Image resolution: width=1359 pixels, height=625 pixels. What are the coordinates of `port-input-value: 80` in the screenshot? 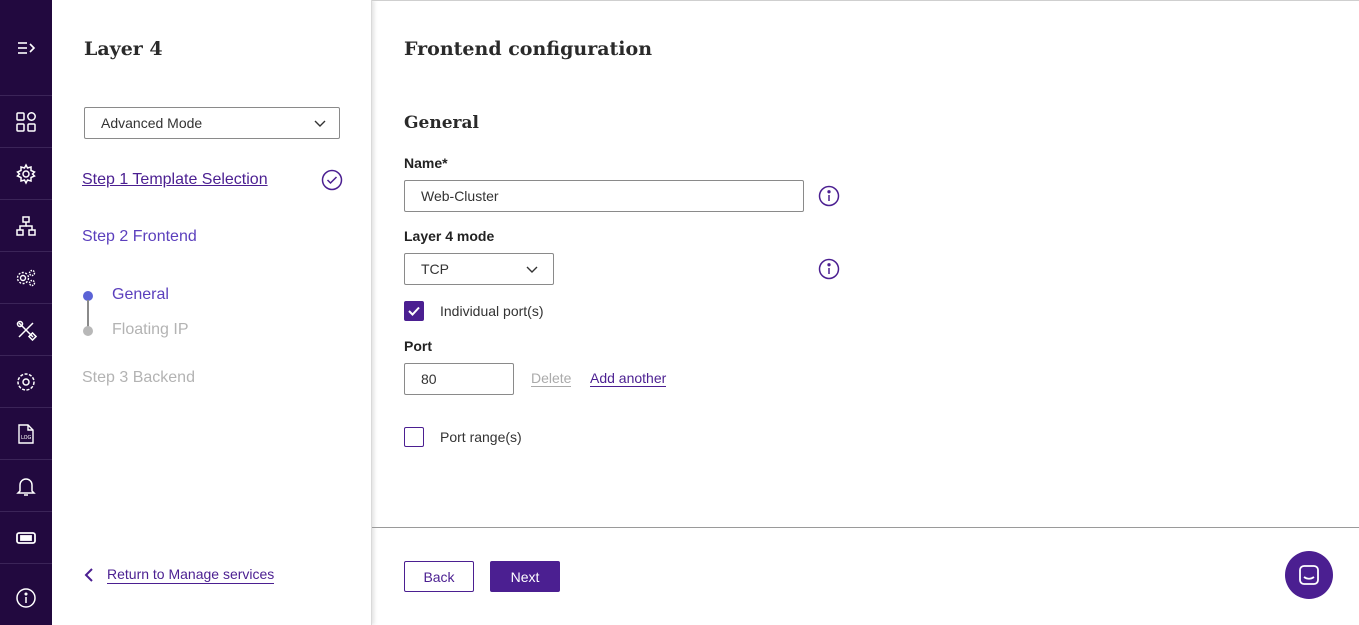 It's located at (429, 379).